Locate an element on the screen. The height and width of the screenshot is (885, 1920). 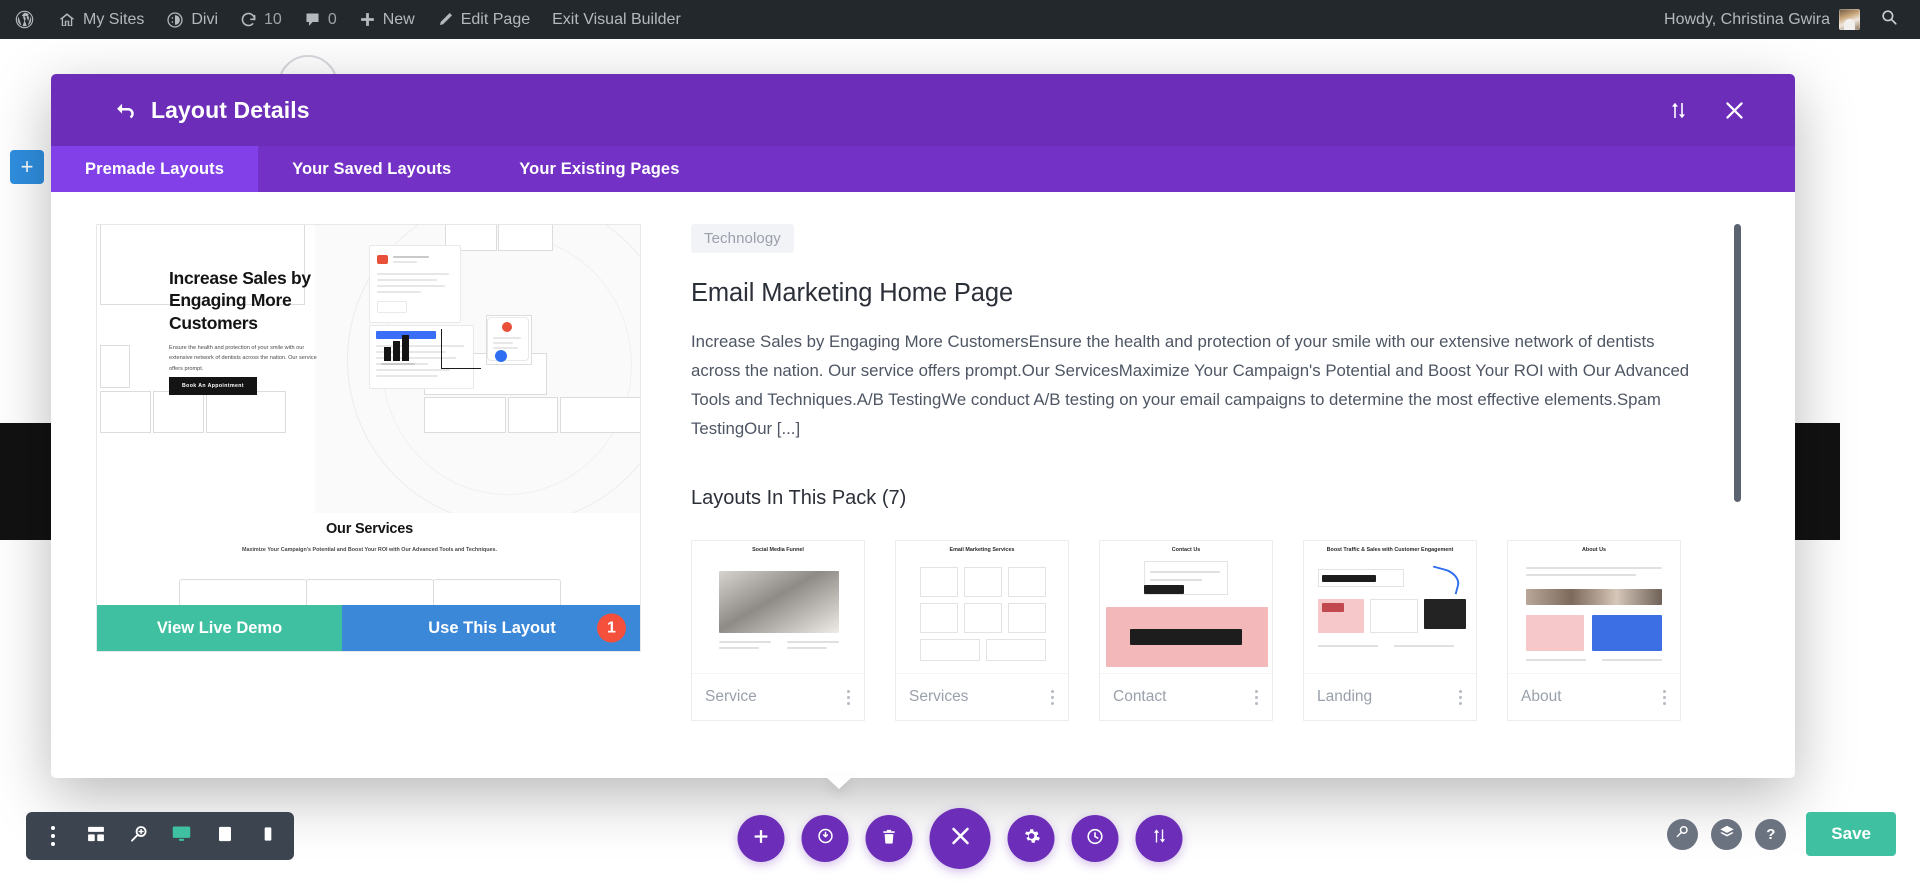
tab-label: Your Saved Layouts is located at coordinates (372, 168).